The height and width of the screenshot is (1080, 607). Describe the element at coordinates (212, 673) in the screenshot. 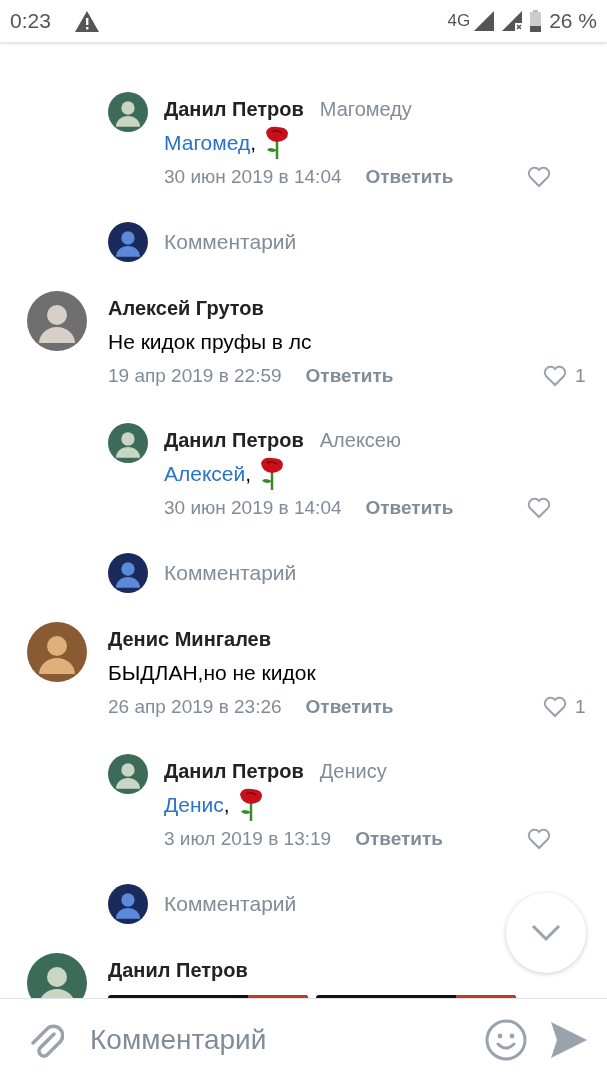

I see `comment-text: БЫДЛАН,но не кидок` at that location.